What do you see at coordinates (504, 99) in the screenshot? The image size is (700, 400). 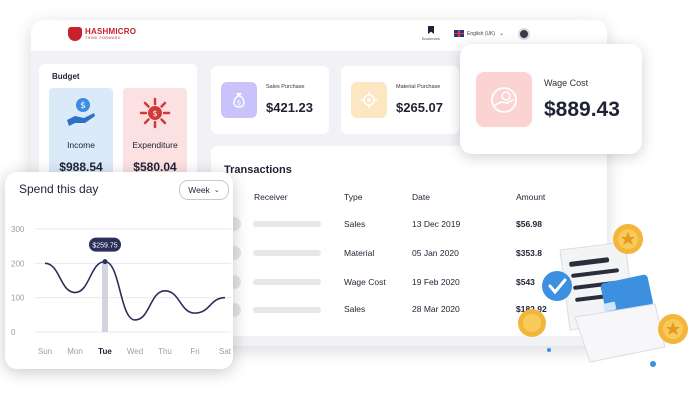 I see `coins-hand-icon` at bounding box center [504, 99].